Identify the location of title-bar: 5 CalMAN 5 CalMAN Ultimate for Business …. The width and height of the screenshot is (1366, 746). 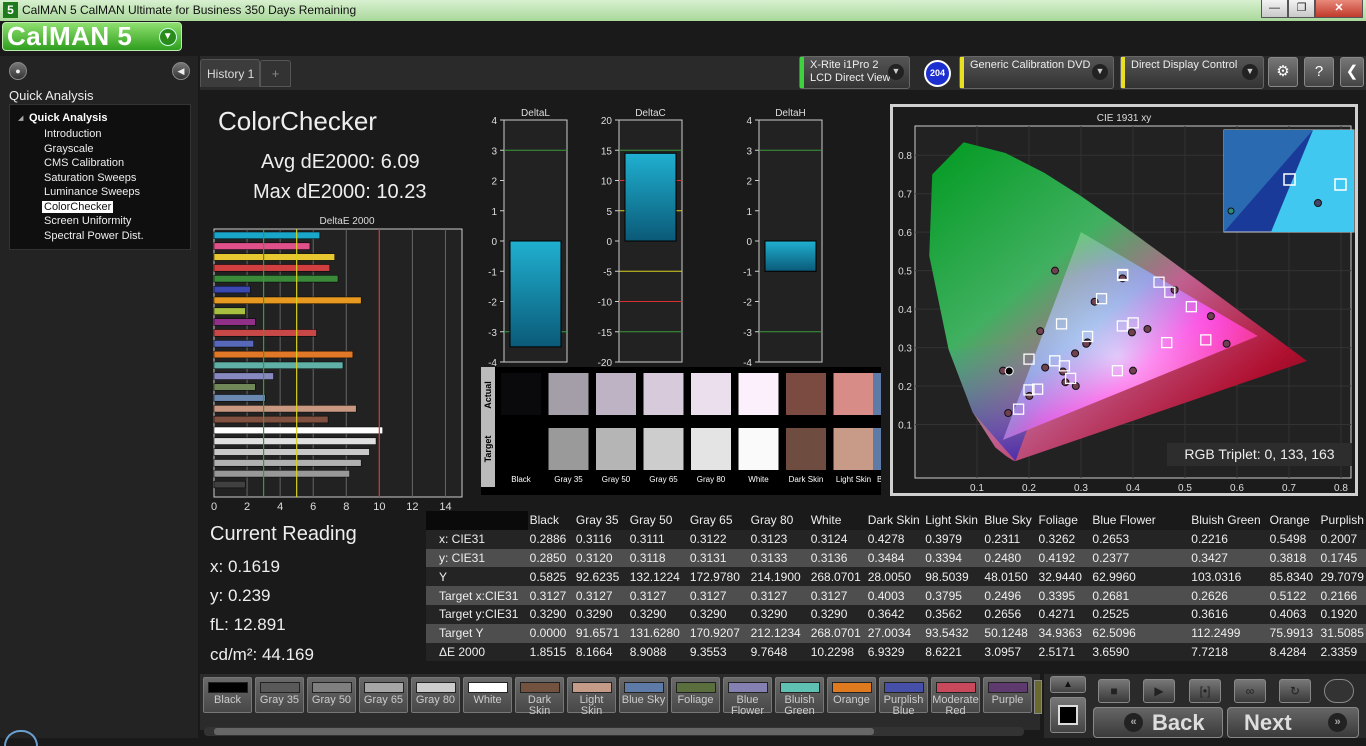
(683, 10).